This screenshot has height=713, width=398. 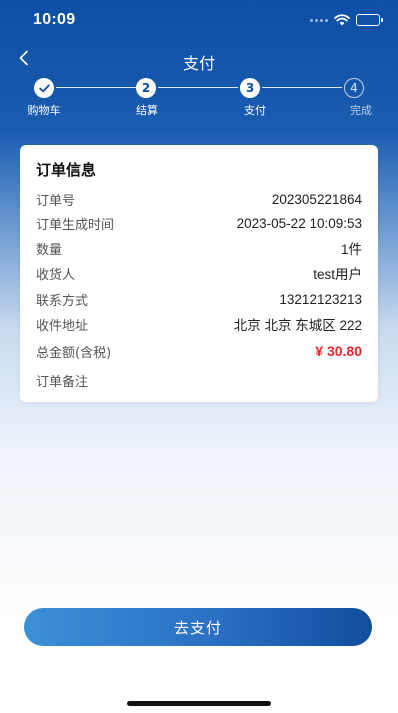 I want to click on row-label: 数量, so click(x=49, y=250).